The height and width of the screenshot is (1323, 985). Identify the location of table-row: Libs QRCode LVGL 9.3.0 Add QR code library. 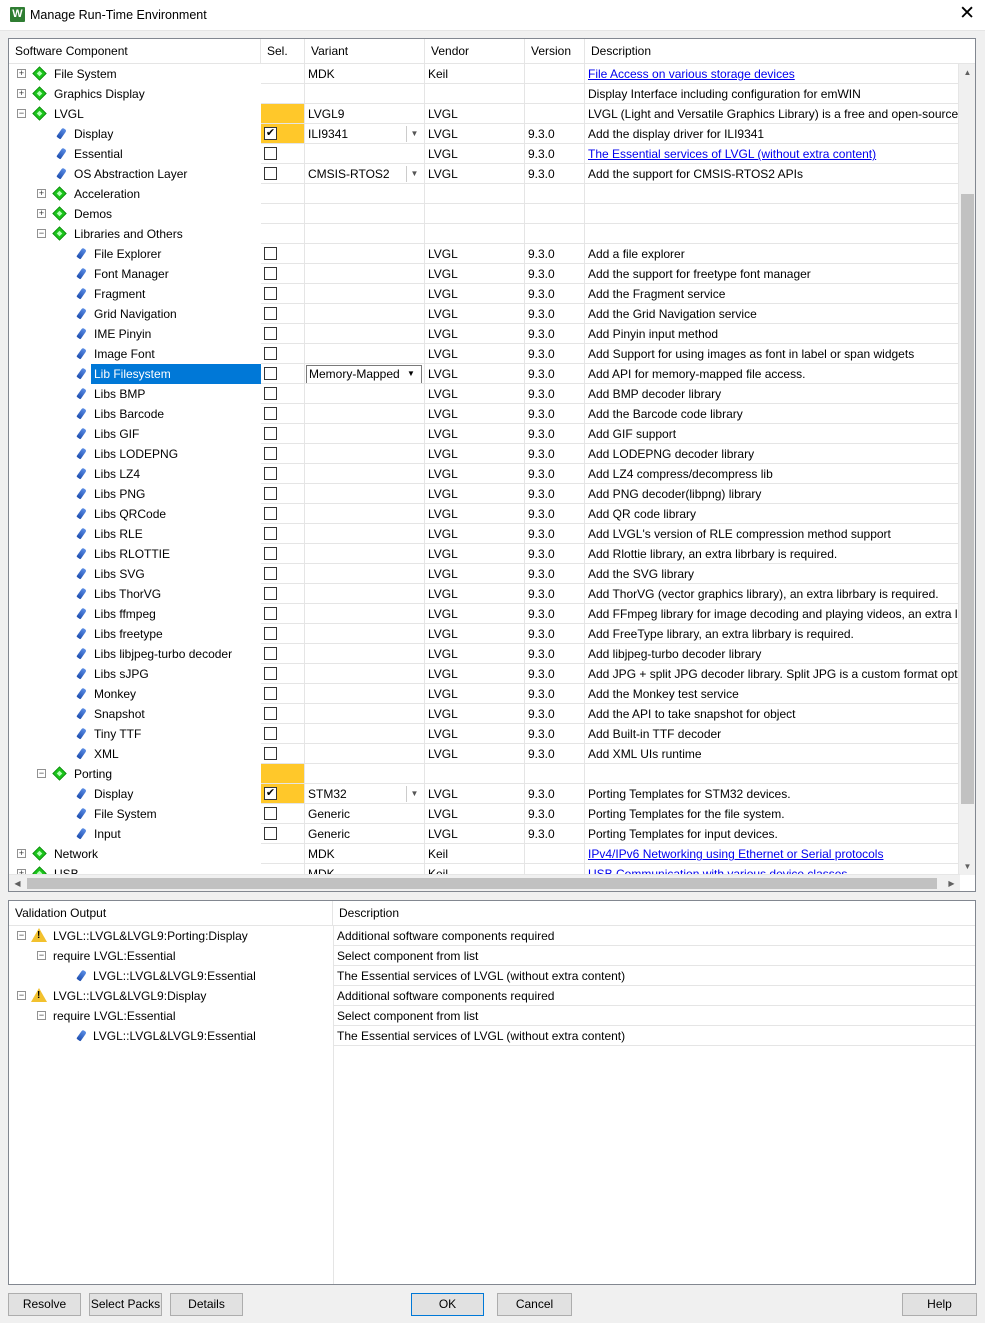
(484, 514).